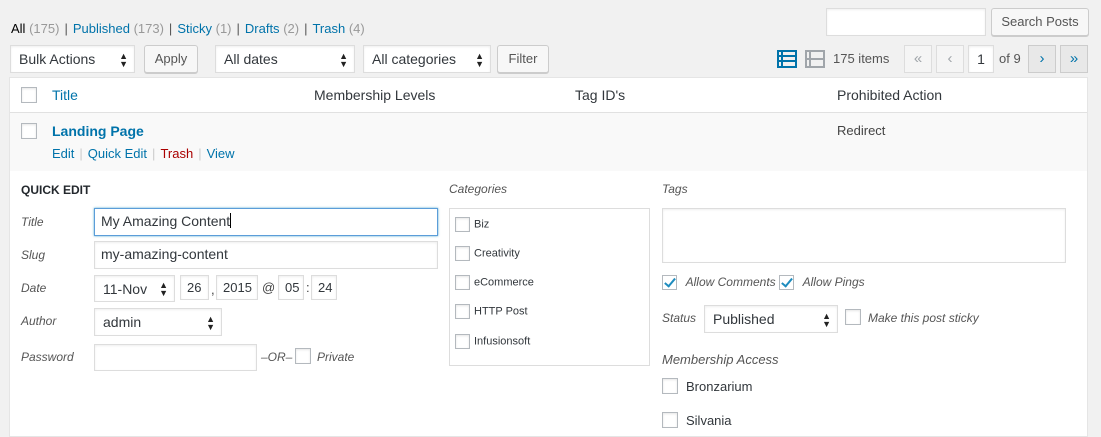 This screenshot has width=1101, height=437. Describe the element at coordinates (308, 287) in the screenshot. I see `date-colon: :` at that location.